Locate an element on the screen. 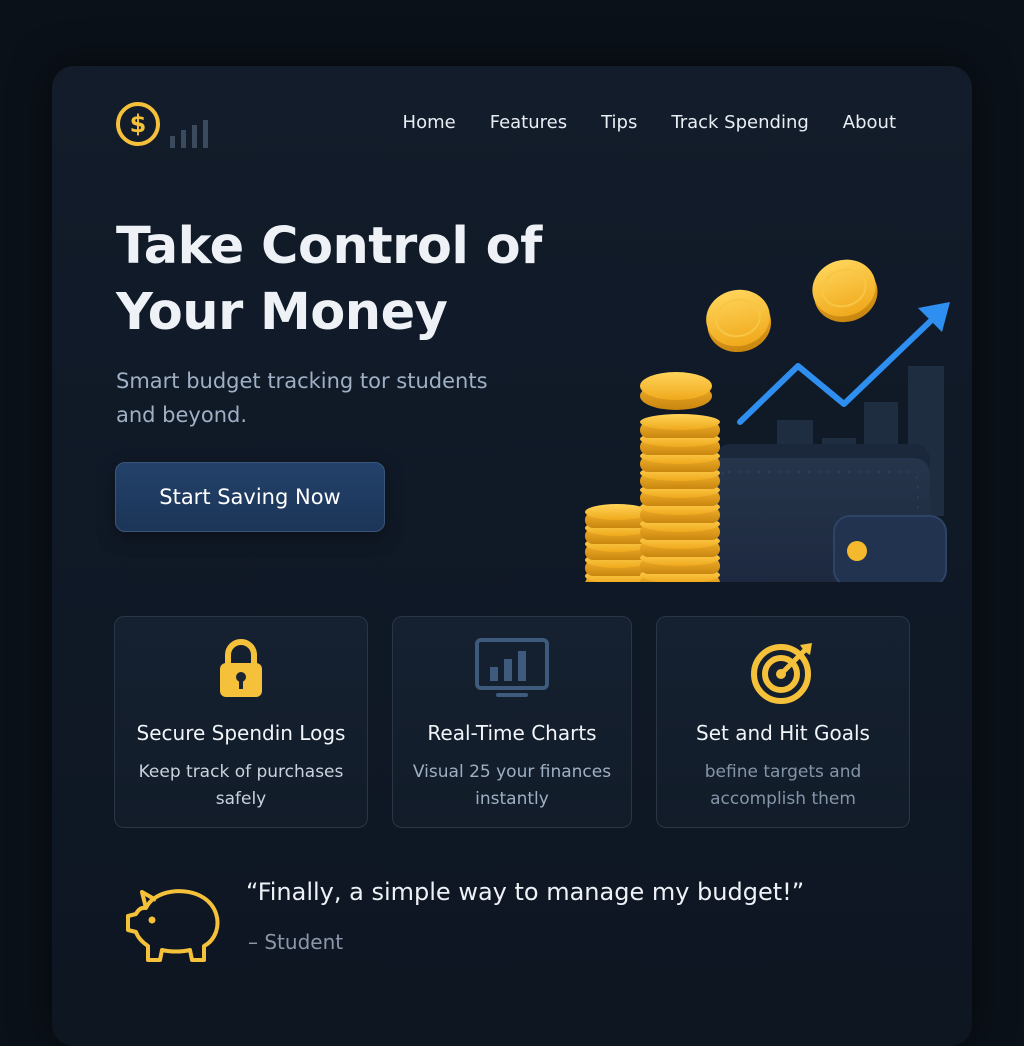  start-saving-button: Start Saving Now is located at coordinates (250, 497).